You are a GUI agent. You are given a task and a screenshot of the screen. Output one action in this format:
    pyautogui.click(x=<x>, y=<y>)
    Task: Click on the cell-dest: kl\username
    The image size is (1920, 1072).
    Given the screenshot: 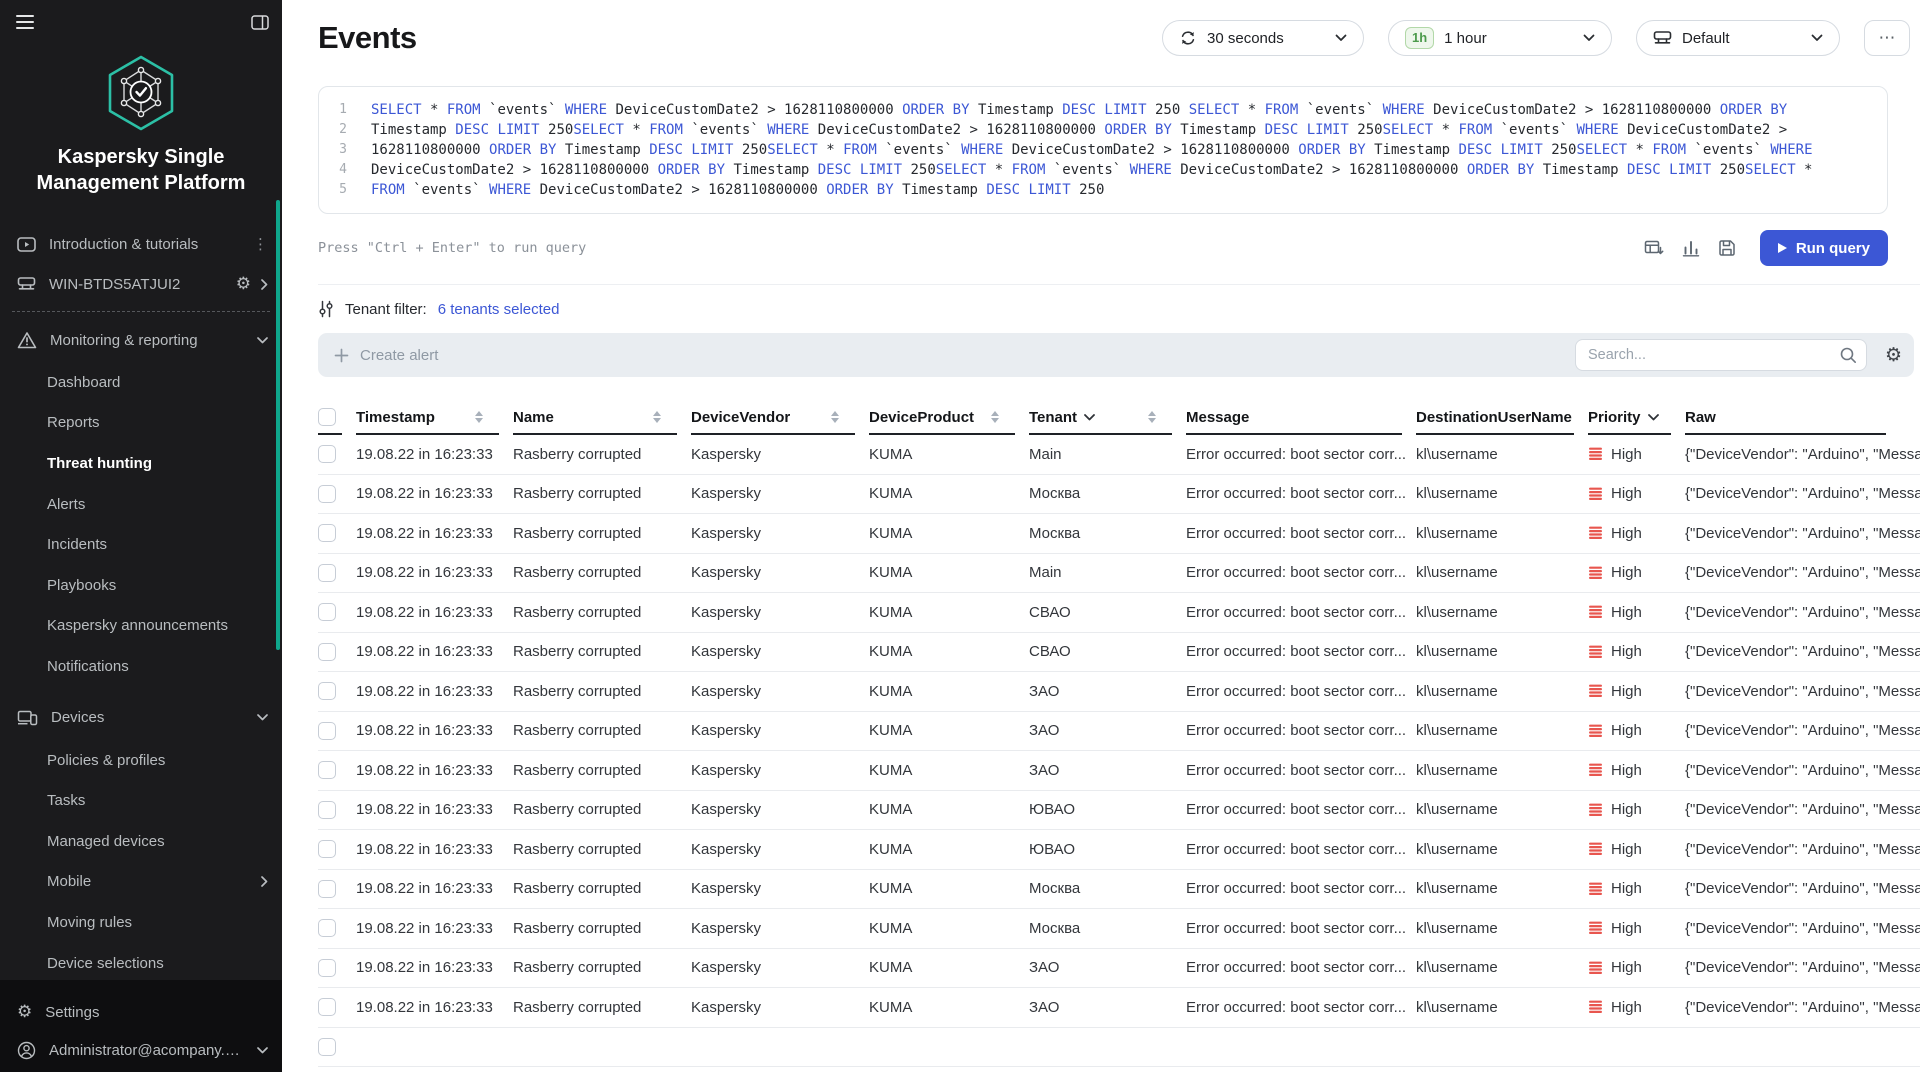 What is the action you would take?
    pyautogui.click(x=1457, y=533)
    